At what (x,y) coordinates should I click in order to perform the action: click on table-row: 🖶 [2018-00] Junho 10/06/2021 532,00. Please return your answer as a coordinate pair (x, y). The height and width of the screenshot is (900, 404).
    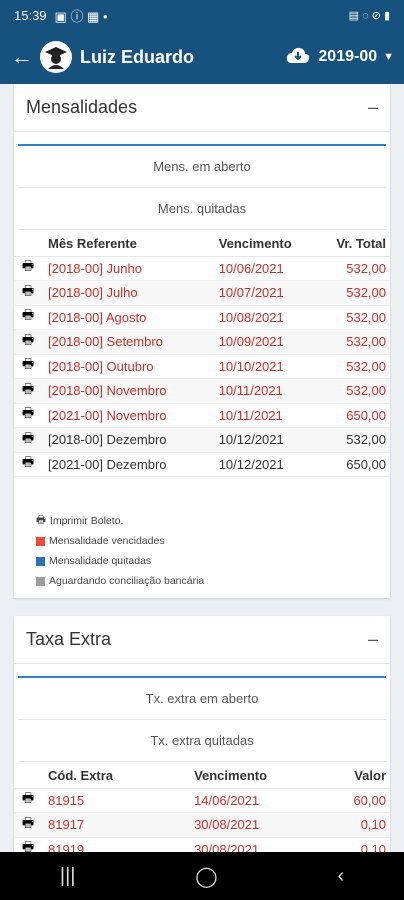
    Looking at the image, I should click on (202, 268).